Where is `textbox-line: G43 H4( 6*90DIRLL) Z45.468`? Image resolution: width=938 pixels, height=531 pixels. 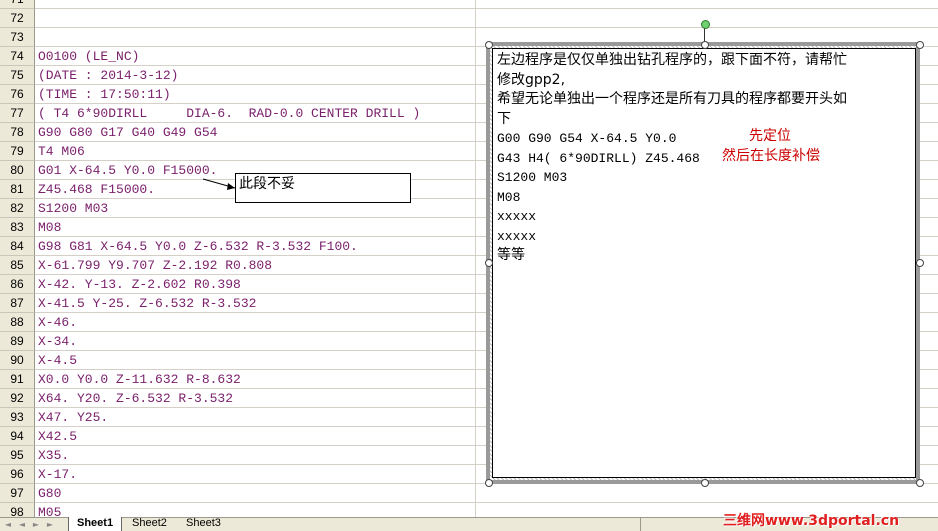
textbox-line: G43 H4( 6*90DIRLL) Z45.468 is located at coordinates (598, 158).